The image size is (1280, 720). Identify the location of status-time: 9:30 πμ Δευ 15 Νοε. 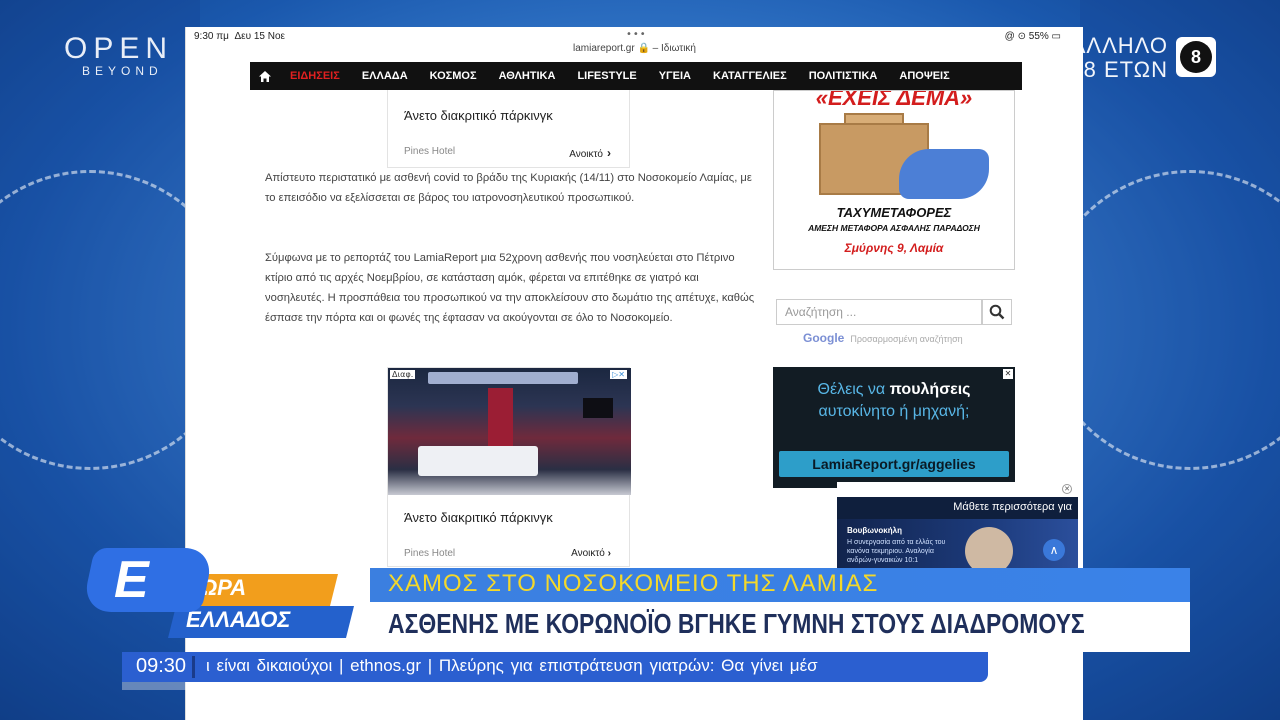
(239, 36).